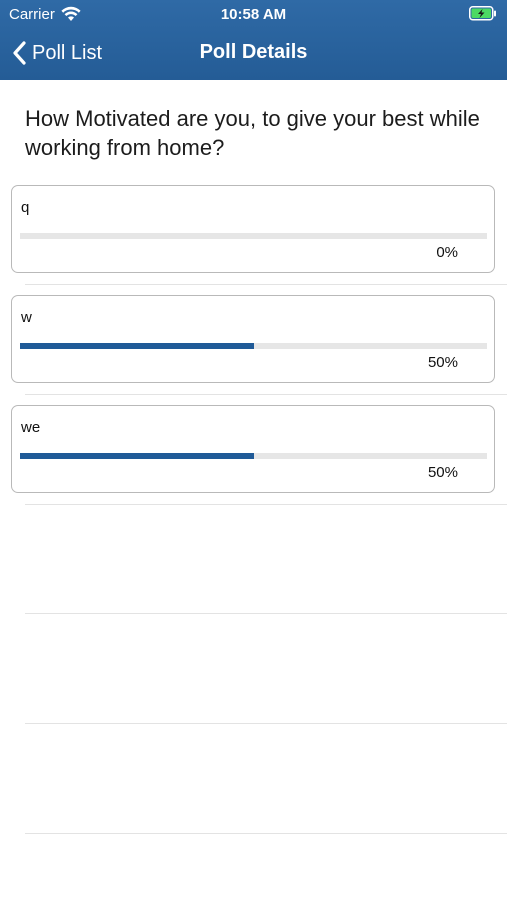  Describe the element at coordinates (483, 16) in the screenshot. I see `battery-charging-icon` at that location.